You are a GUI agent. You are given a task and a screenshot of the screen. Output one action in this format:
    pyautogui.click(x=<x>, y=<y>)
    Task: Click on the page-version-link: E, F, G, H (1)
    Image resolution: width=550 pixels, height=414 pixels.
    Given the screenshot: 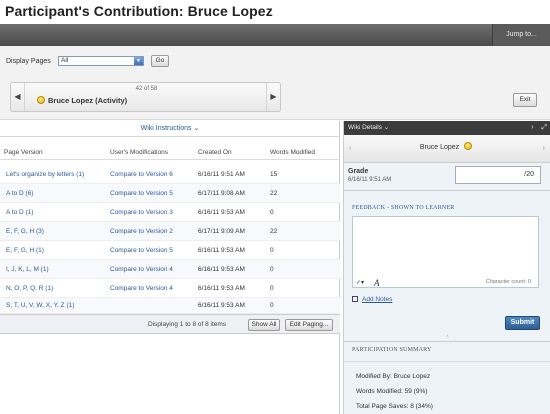 What is the action you would take?
    pyautogui.click(x=25, y=250)
    